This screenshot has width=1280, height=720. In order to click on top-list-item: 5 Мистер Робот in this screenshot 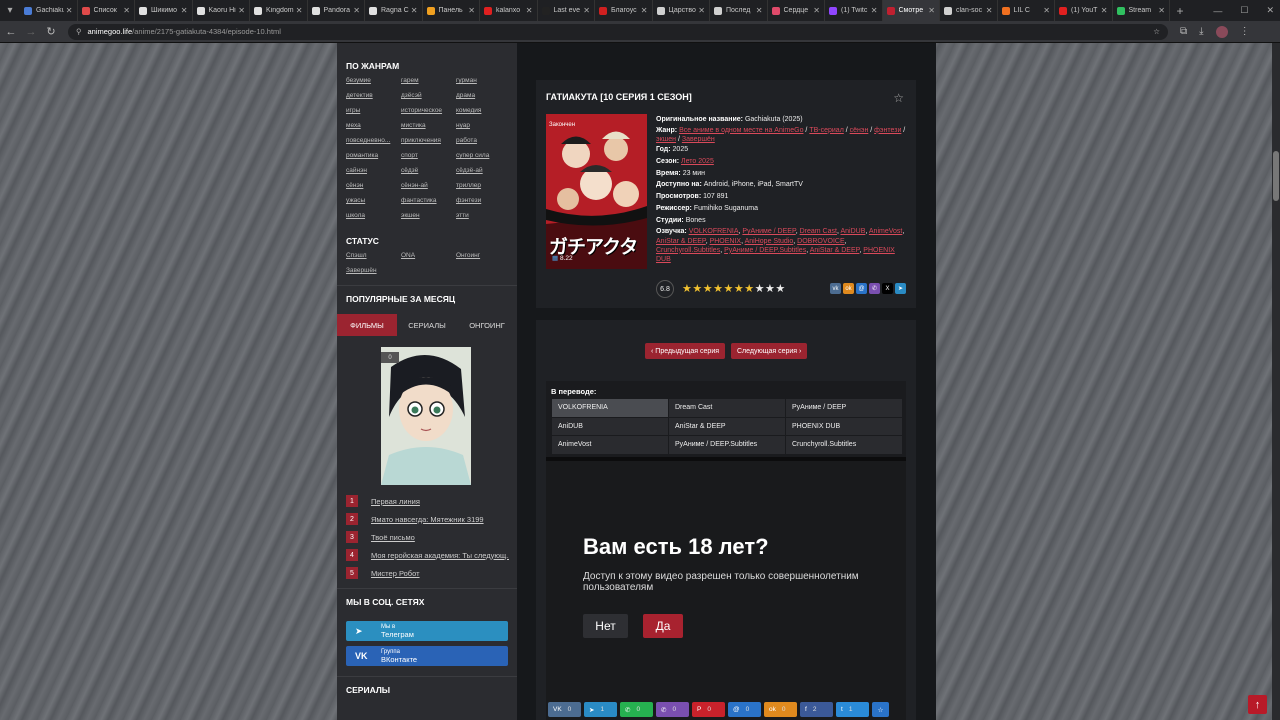, I will do `click(428, 573)`.